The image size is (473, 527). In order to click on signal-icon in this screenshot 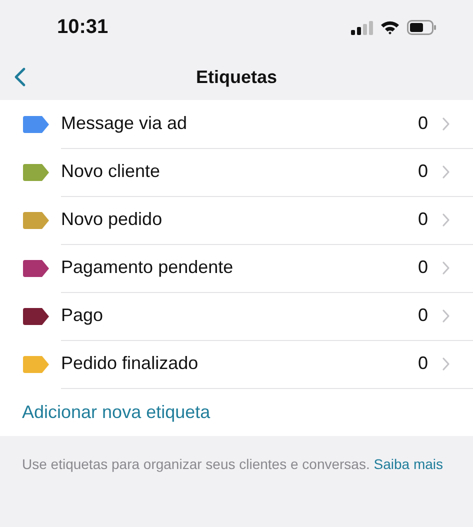, I will do `click(362, 27)`.